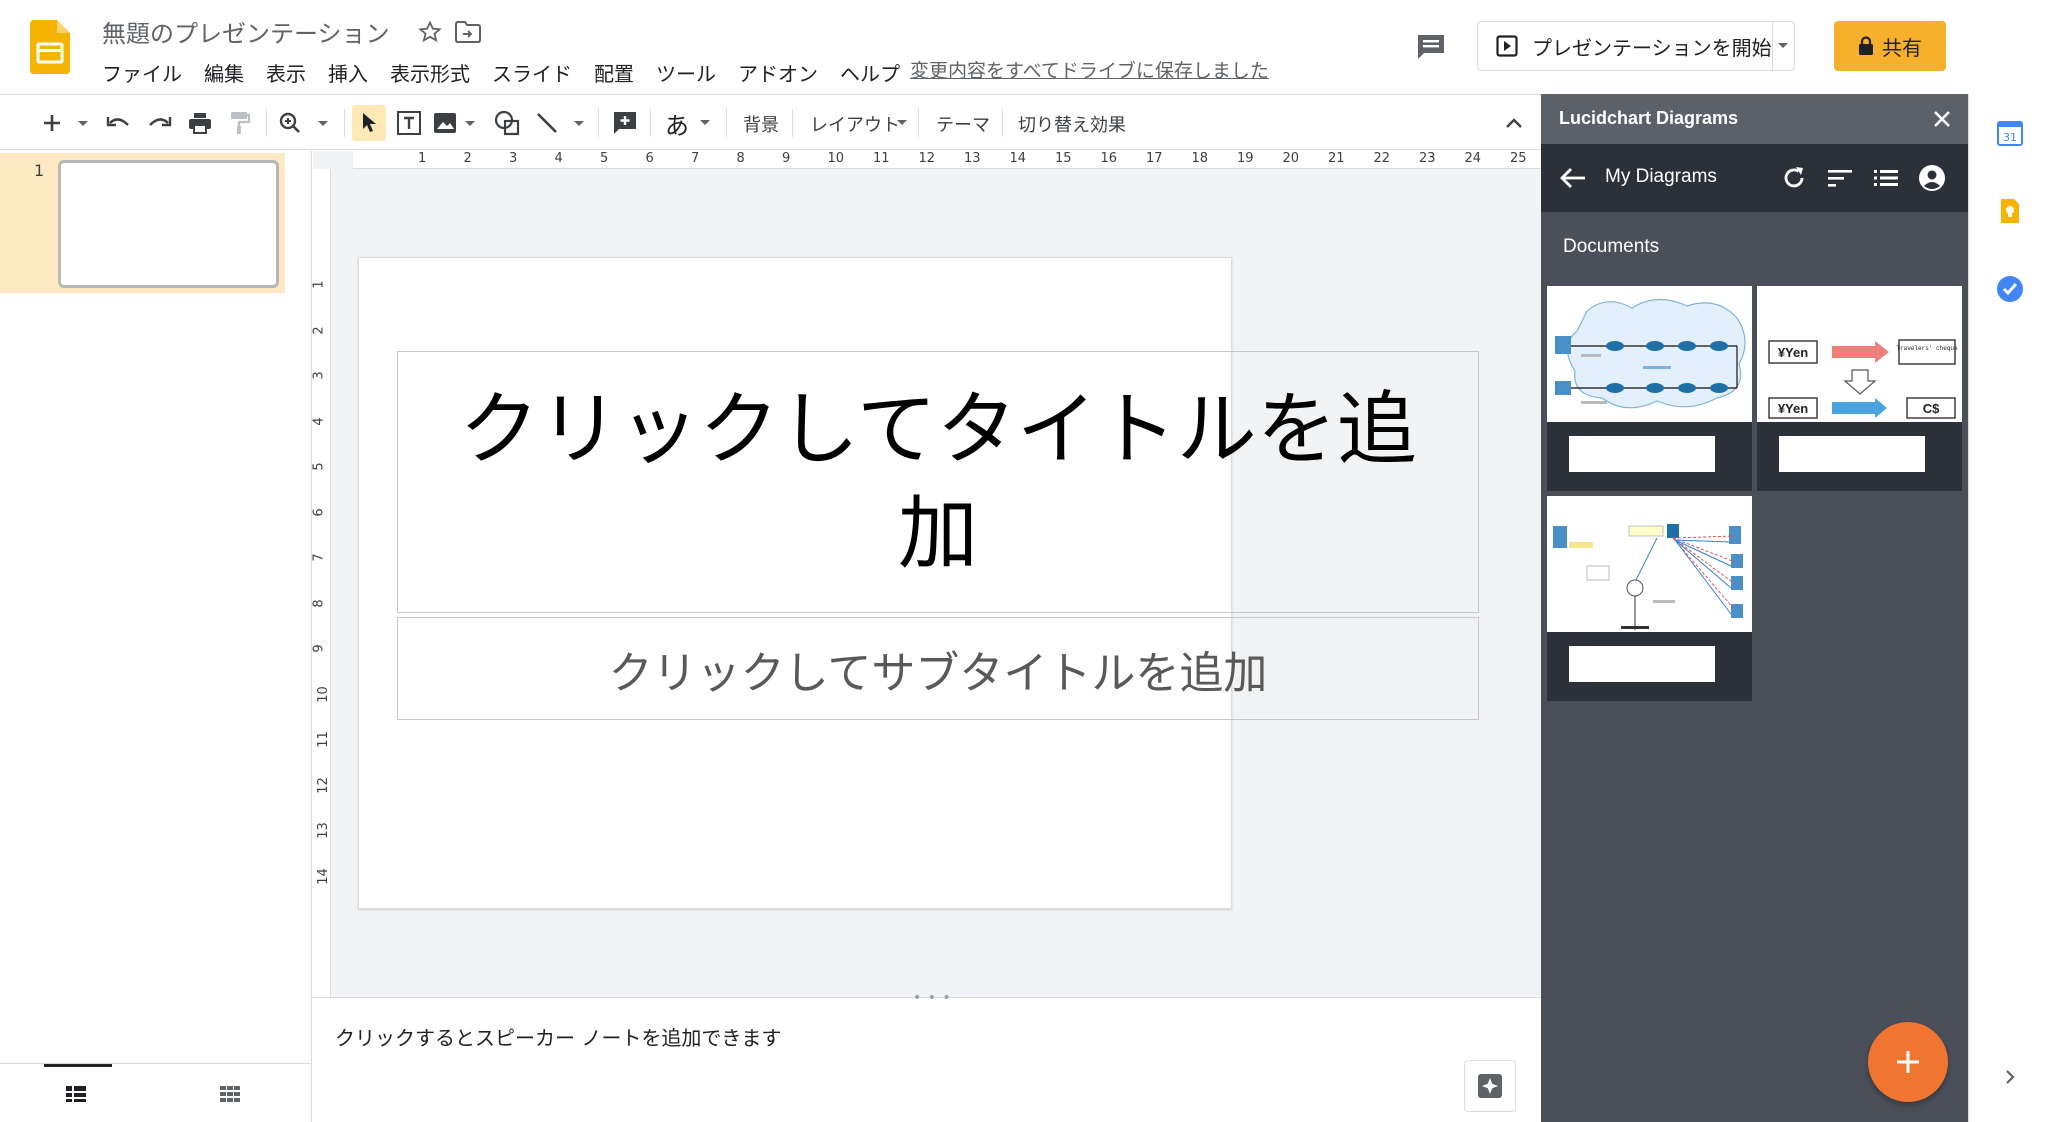 The width and height of the screenshot is (2048, 1122). I want to click on star-icon, so click(430, 32).